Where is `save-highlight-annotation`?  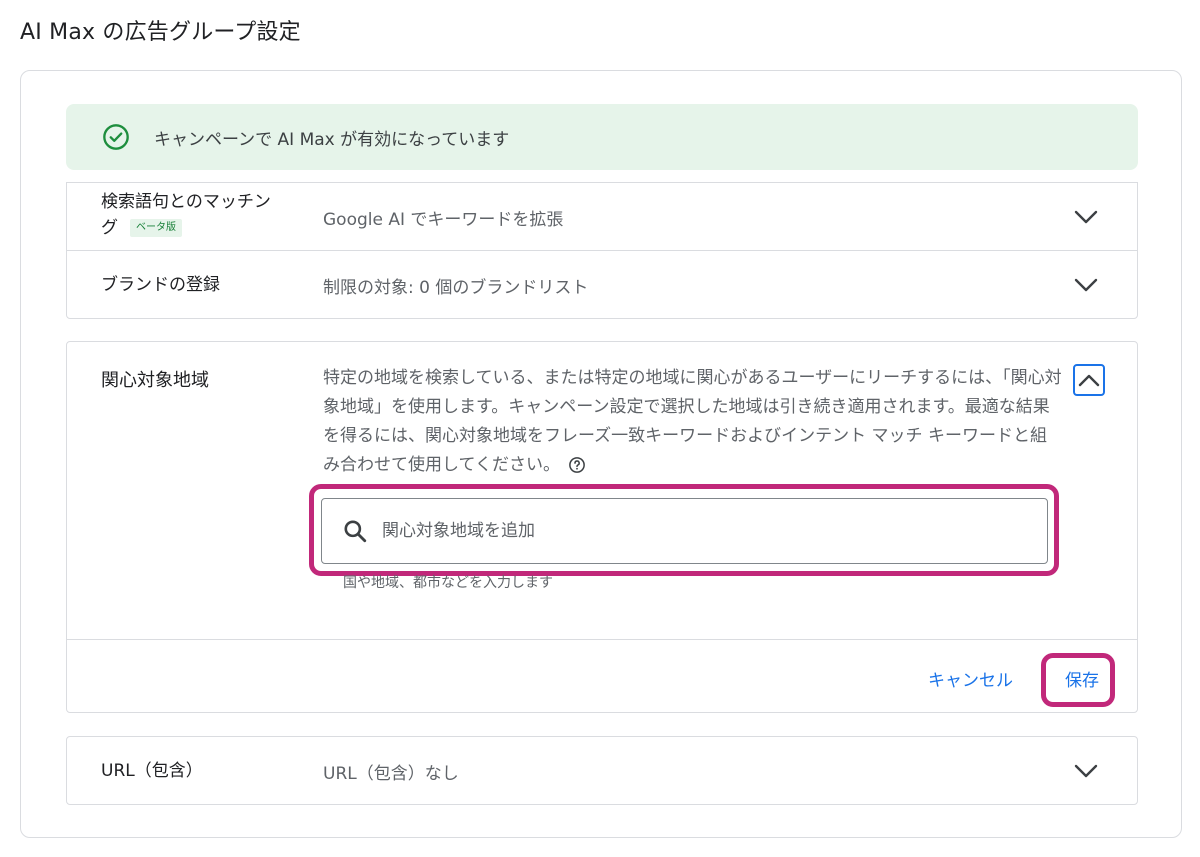 save-highlight-annotation is located at coordinates (1078, 680).